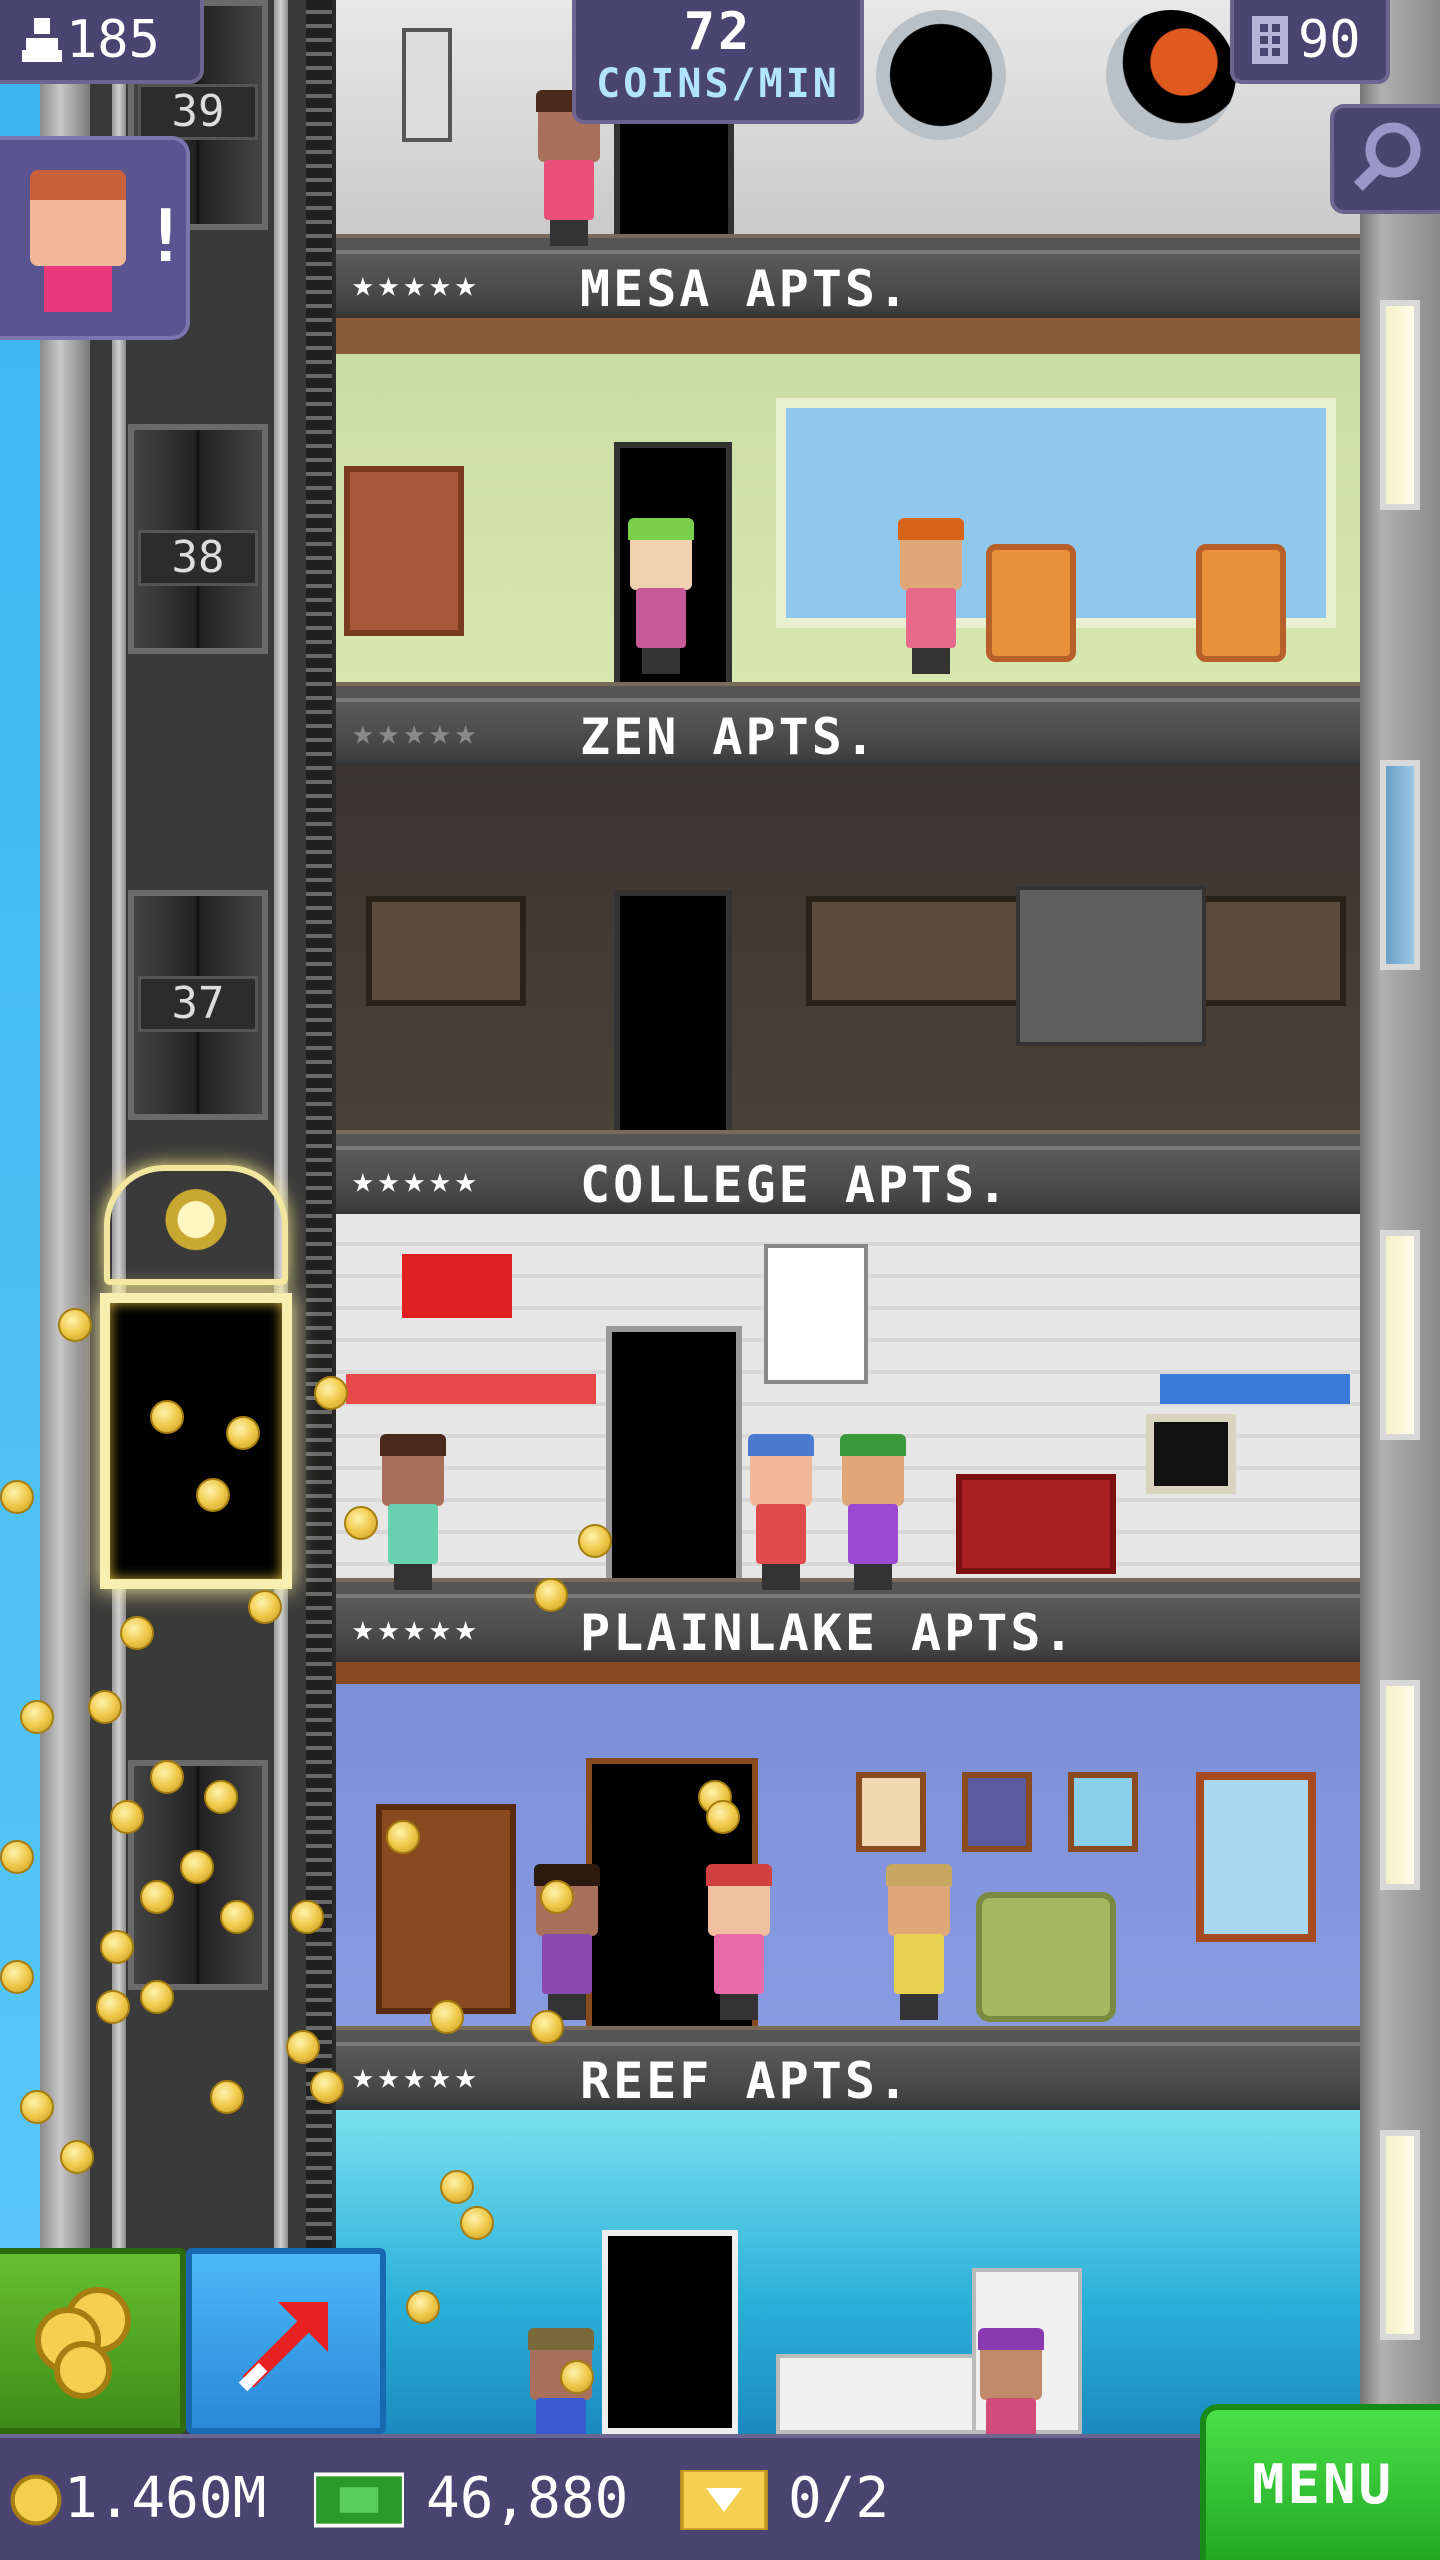 The height and width of the screenshot is (2560, 1440). Describe the element at coordinates (427, 85) in the screenshot. I see `wall-device` at that location.